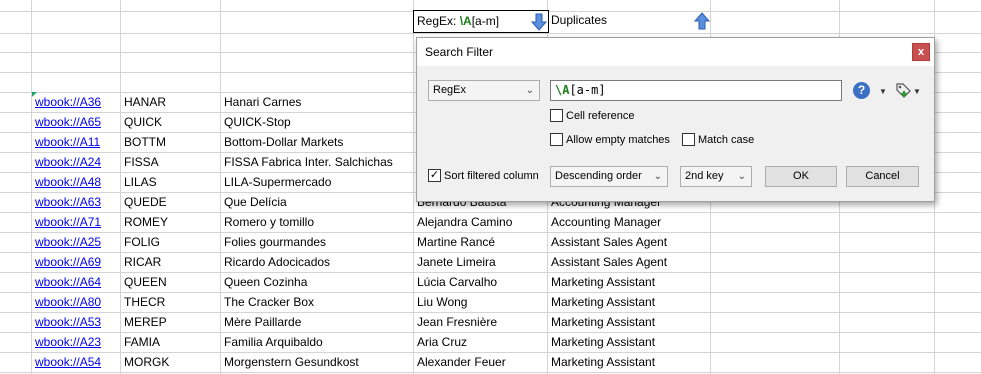 This screenshot has width=981, height=374. I want to click on cell-contact: Jean Fresnière, so click(480, 322).